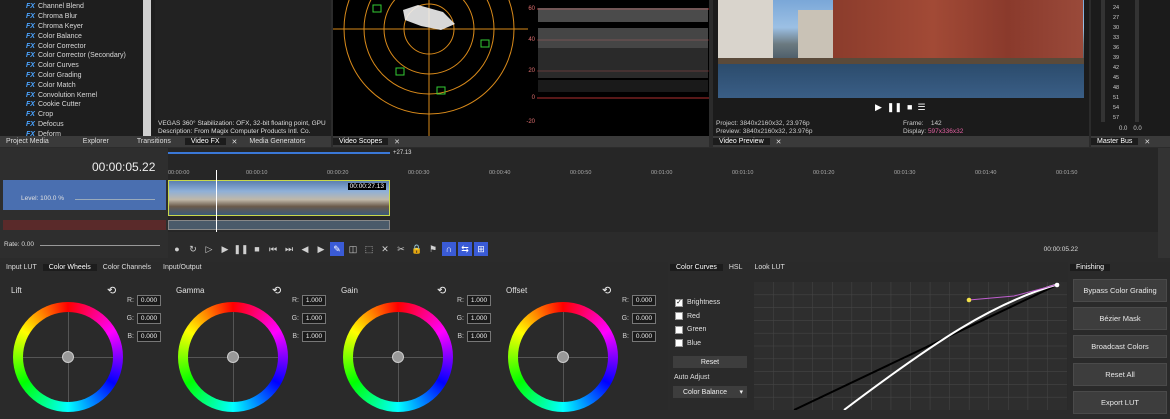  What do you see at coordinates (679, 302) in the screenshot?
I see `checkbox-icon: ✓` at bounding box center [679, 302].